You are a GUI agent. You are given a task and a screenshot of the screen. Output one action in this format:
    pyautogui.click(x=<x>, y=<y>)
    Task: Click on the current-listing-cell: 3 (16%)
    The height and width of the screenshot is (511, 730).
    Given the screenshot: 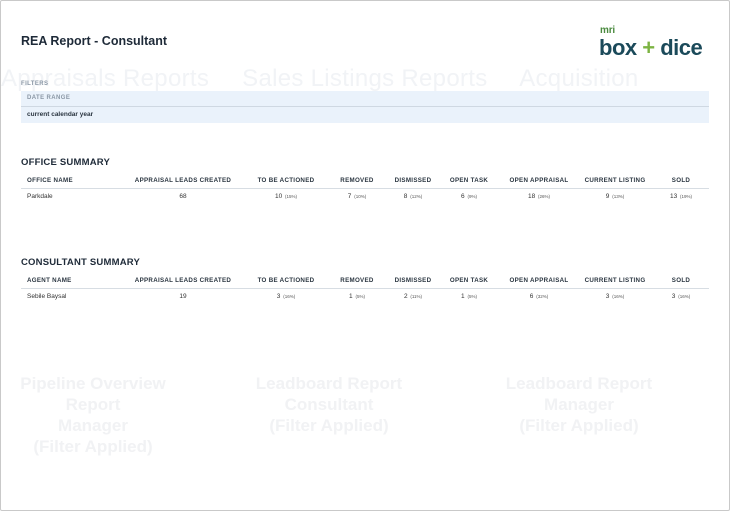 What is the action you would take?
    pyautogui.click(x=615, y=297)
    